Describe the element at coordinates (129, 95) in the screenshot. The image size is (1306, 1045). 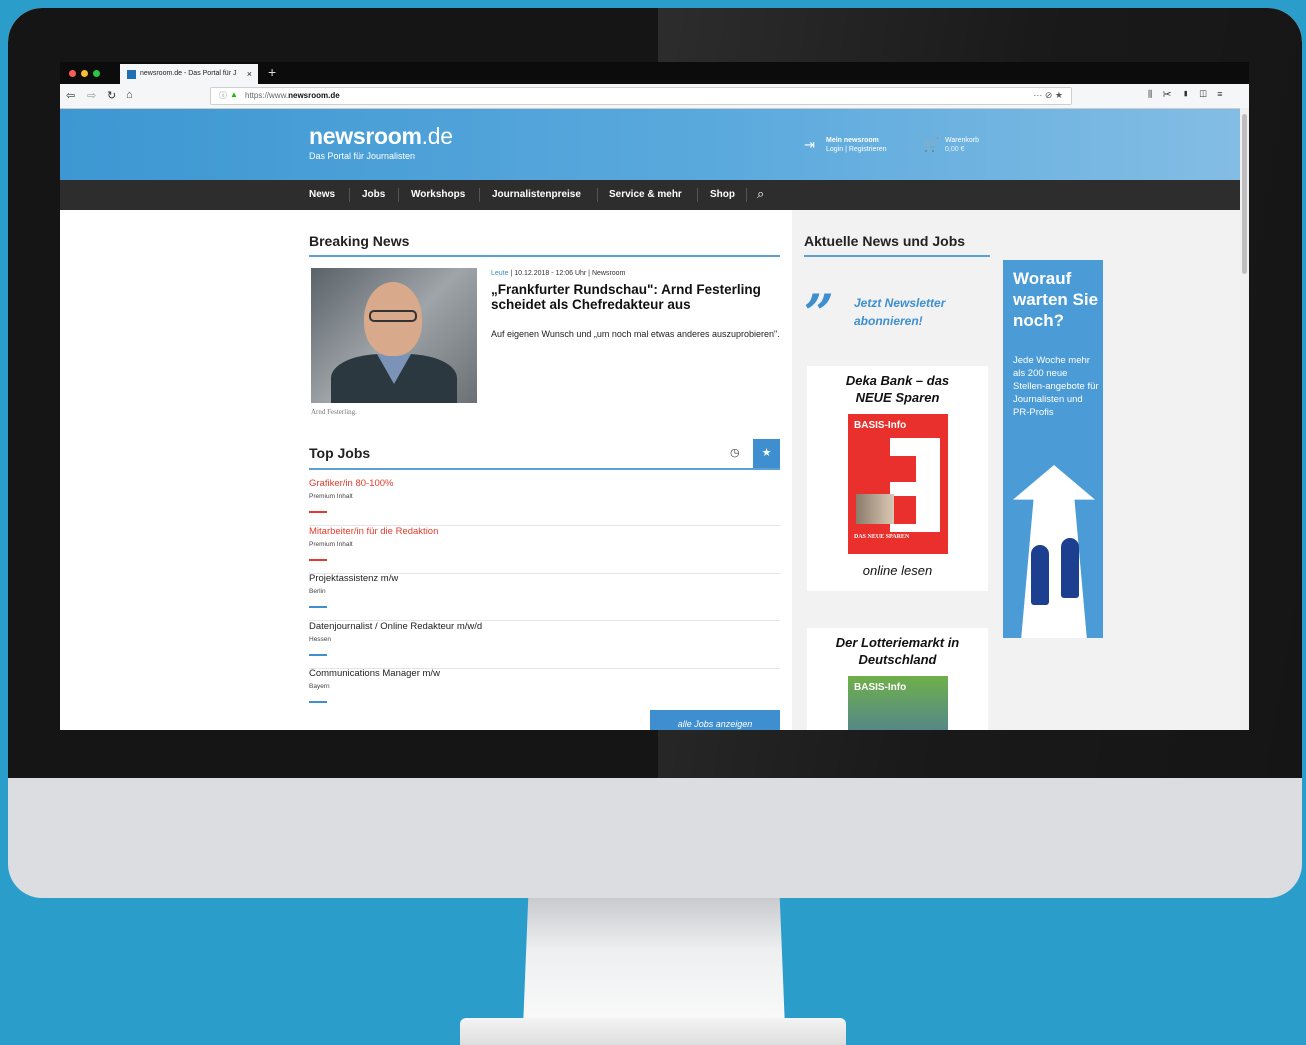
I see `home-icon: ⌂` at that location.